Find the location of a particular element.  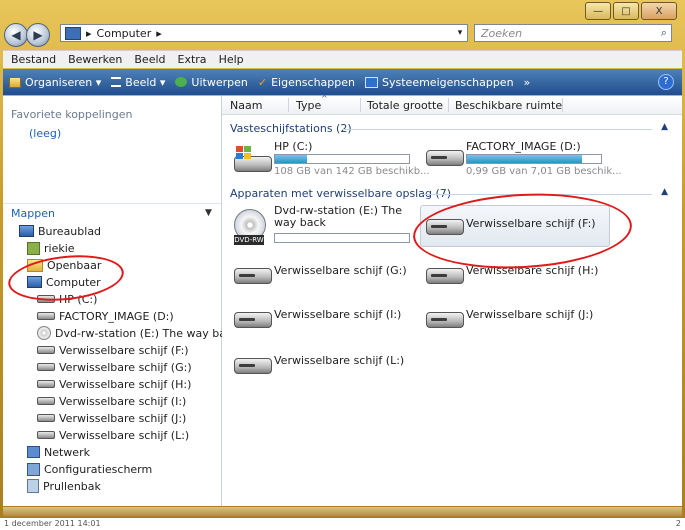

group-header-fixed: Vasteschijfstations (2) is located at coordinates (291, 129).